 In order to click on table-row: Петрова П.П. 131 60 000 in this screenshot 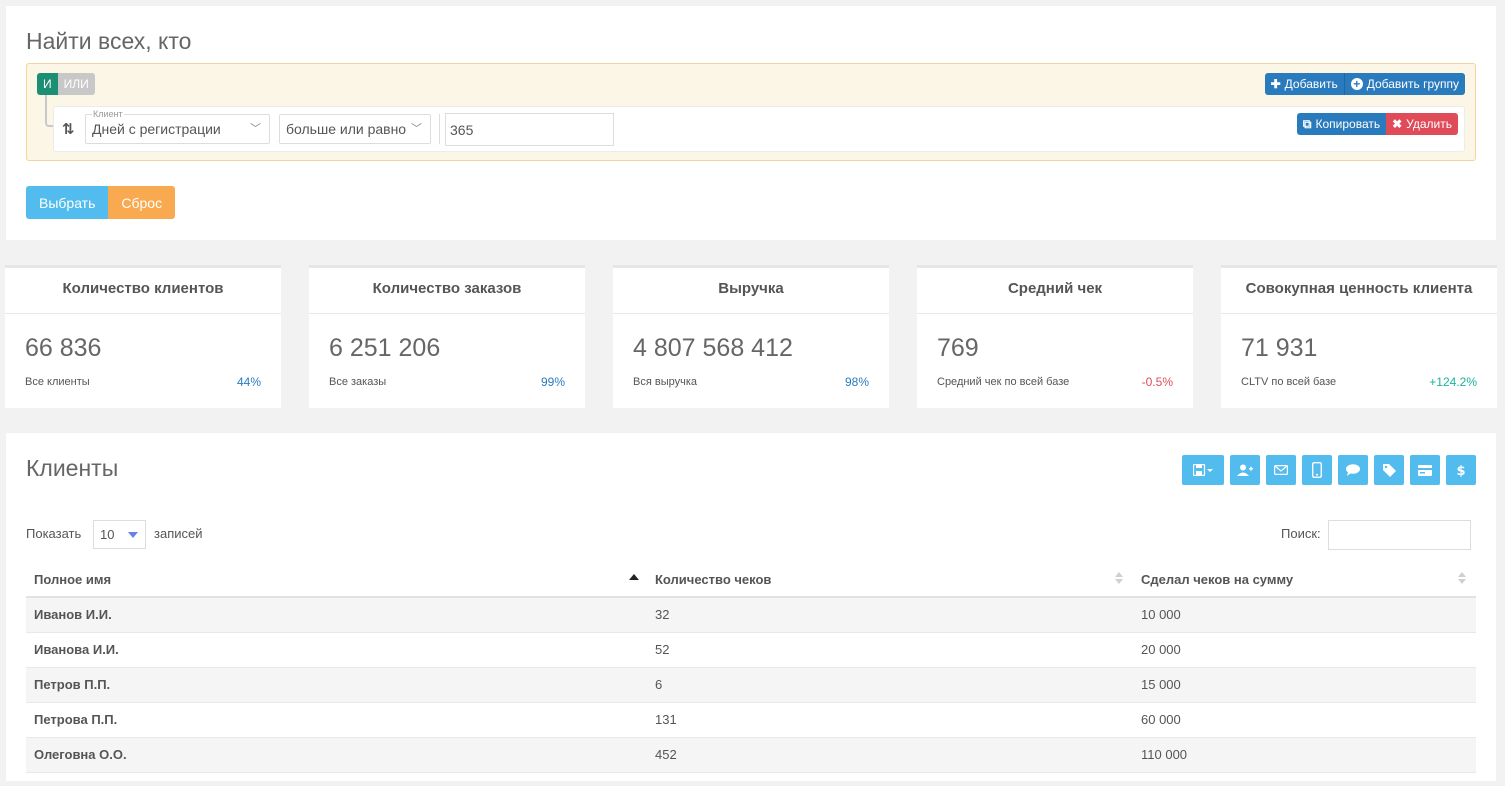, I will do `click(751, 720)`.